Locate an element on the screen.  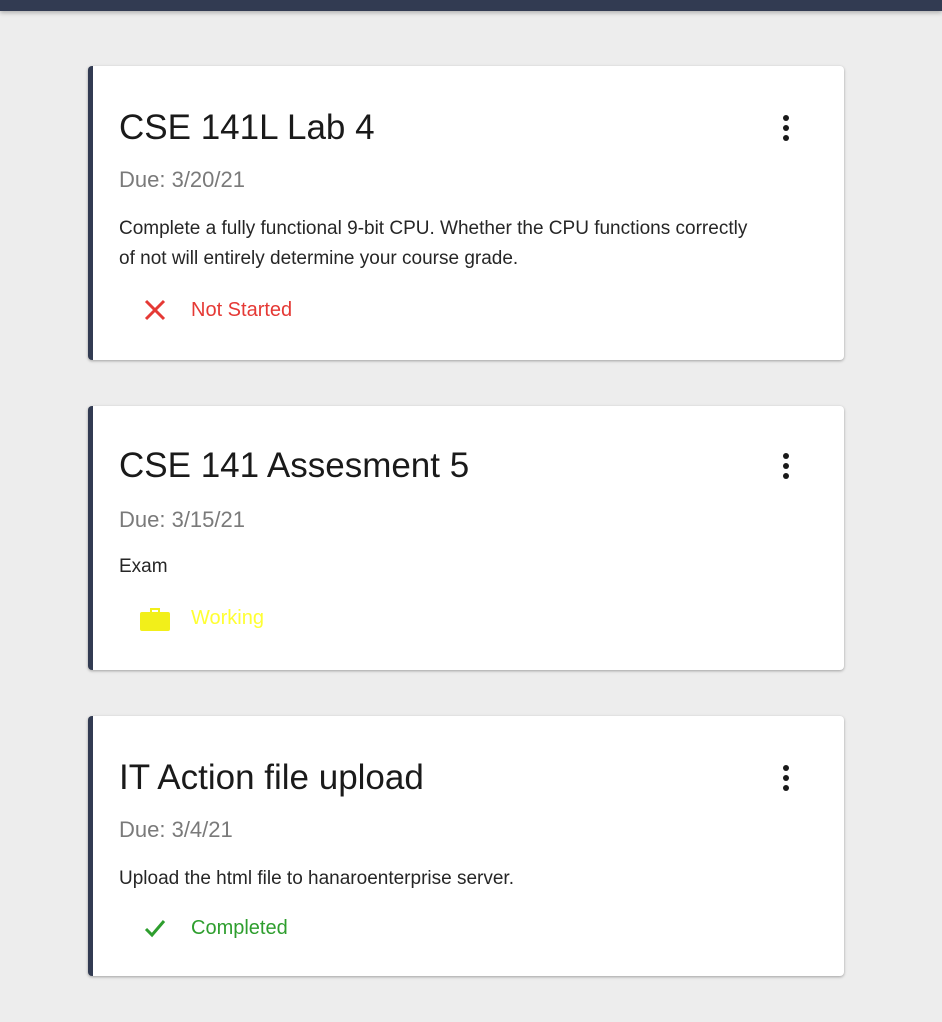
status-indicator: Working is located at coordinates (201, 618).